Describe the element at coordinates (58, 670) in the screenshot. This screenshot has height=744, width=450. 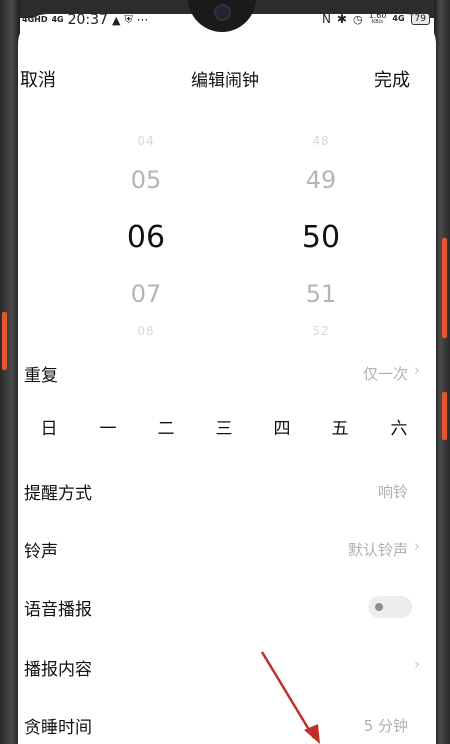
I see `broadcast-content-label: 播报内容` at that location.